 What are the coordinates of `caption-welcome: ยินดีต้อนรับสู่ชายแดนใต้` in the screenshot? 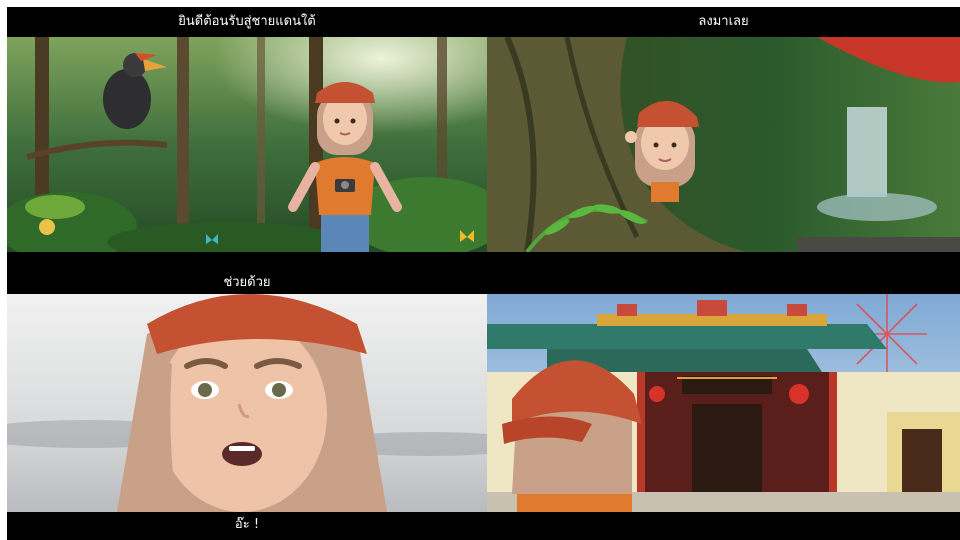 It's located at (247, 21).